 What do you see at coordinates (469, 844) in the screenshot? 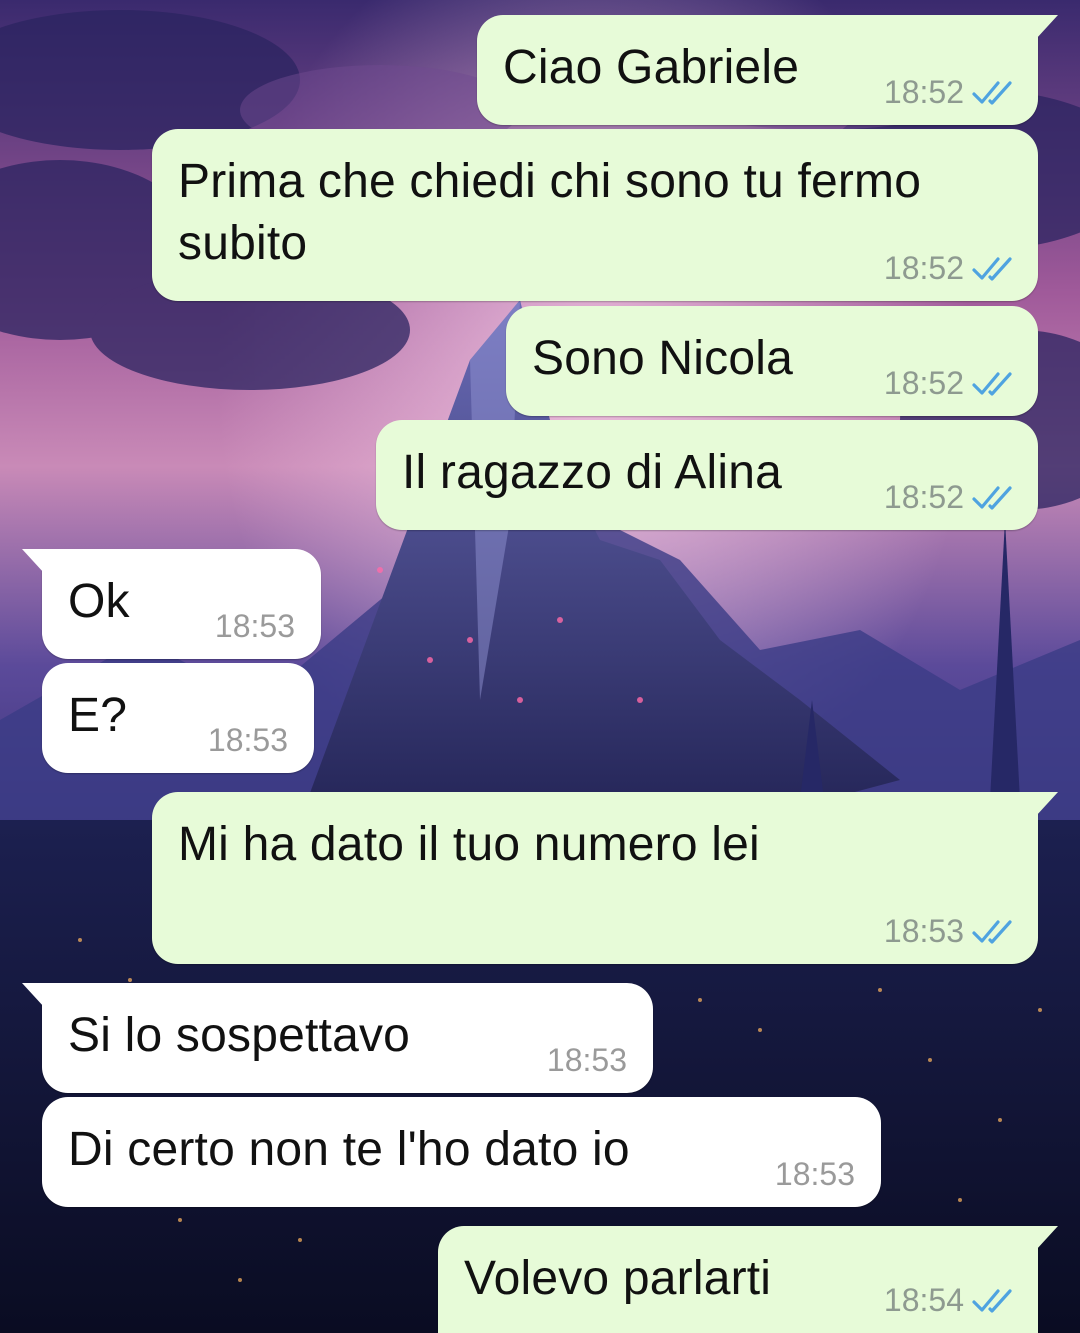
I see `message-text: Mi ha dato il tuo numero lei` at bounding box center [469, 844].